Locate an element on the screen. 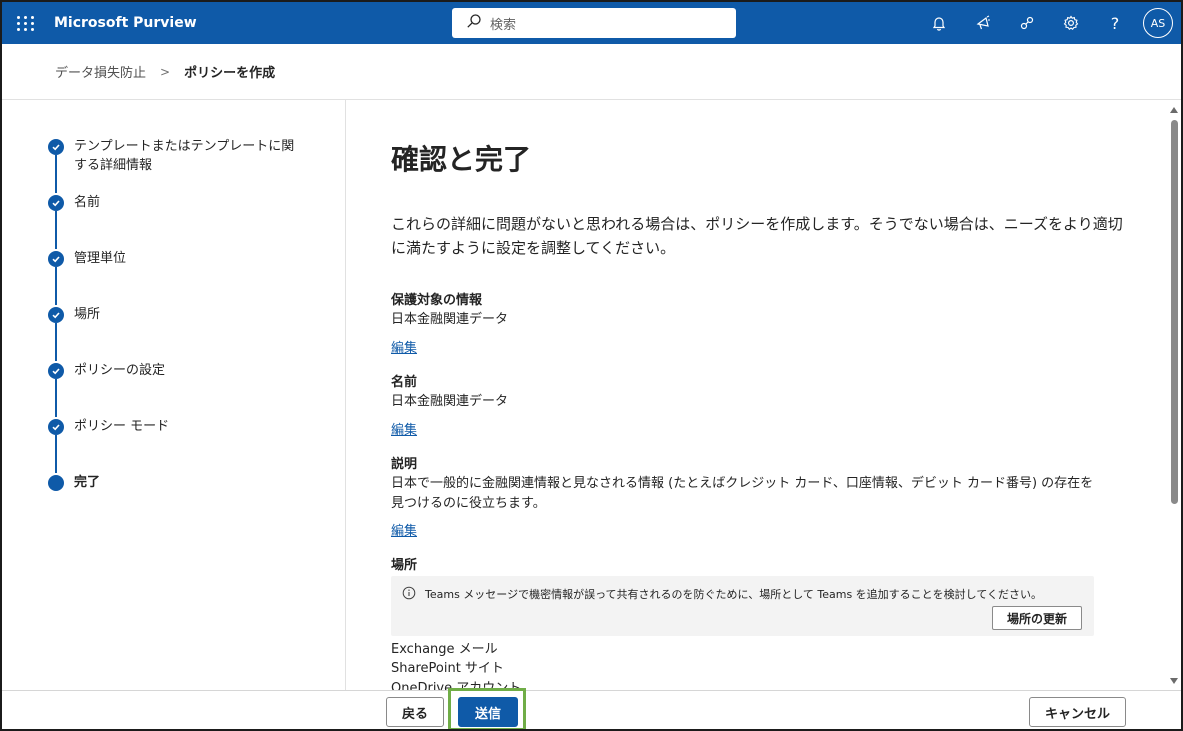 Image resolution: width=1183 pixels, height=731 pixels. back-button: 戻る is located at coordinates (415, 712).